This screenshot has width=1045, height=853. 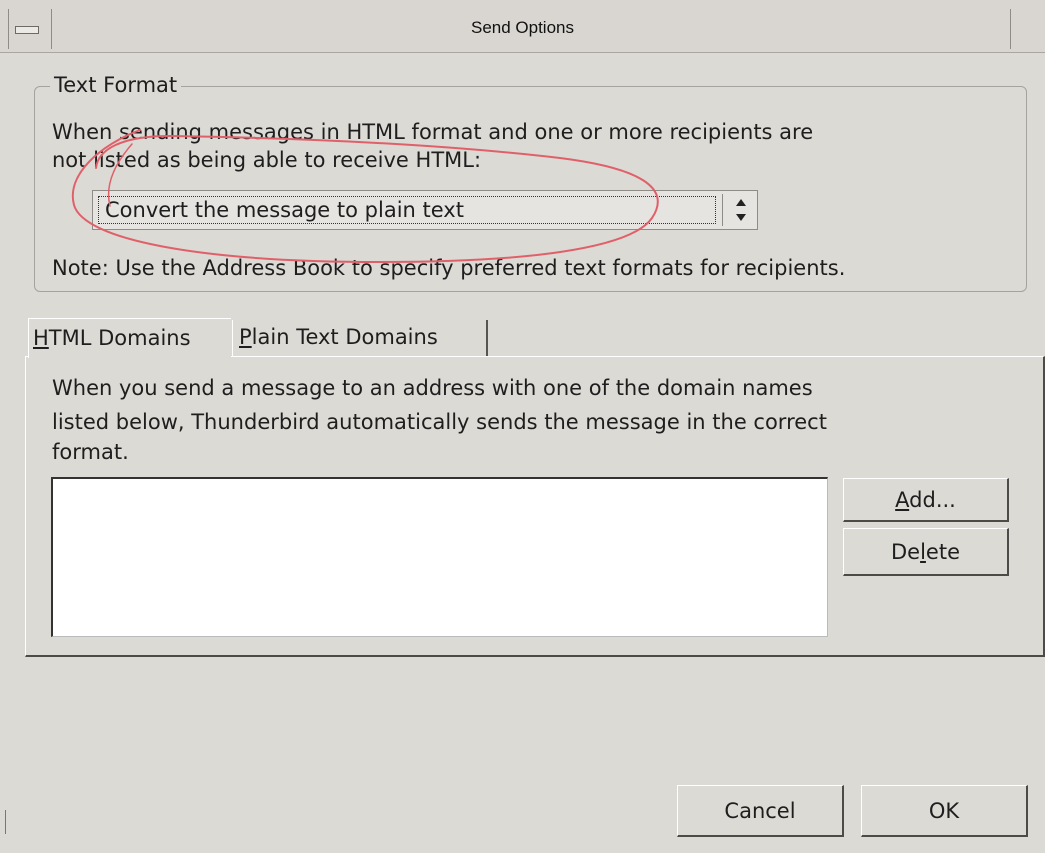 I want to click on html-domains-list, so click(x=439, y=557).